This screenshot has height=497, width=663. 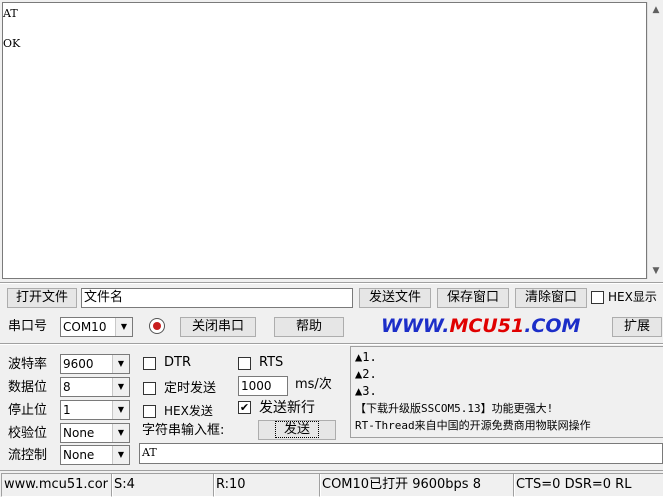 What do you see at coordinates (366, 391) in the screenshot?
I see `info-line-3: ▲3.` at bounding box center [366, 391].